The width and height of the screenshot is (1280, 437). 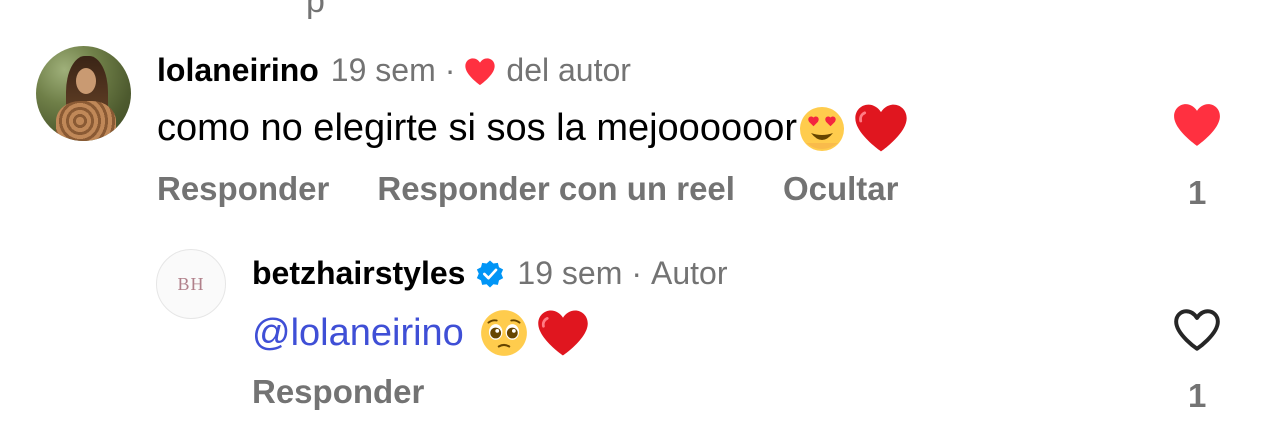 What do you see at coordinates (83, 93) in the screenshot?
I see `avatar` at bounding box center [83, 93].